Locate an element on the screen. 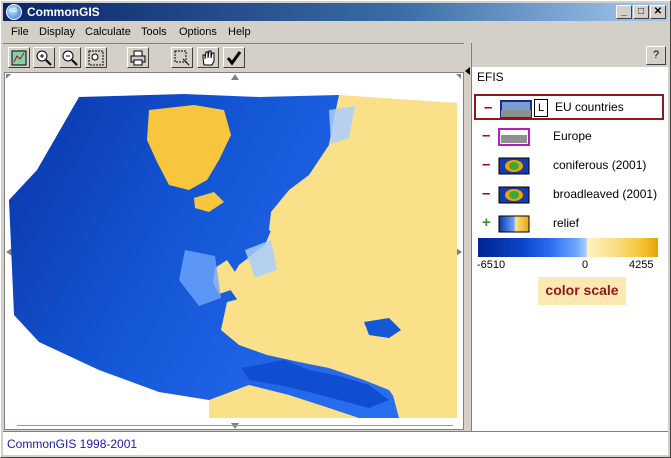  zoom-in-icon is located at coordinates (44, 58).